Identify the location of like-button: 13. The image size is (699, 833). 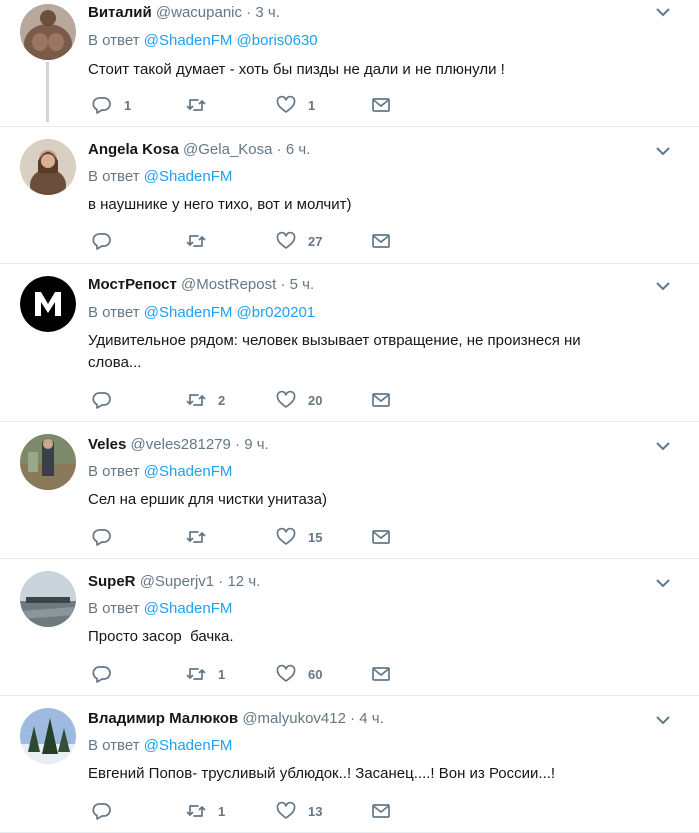
(299, 811).